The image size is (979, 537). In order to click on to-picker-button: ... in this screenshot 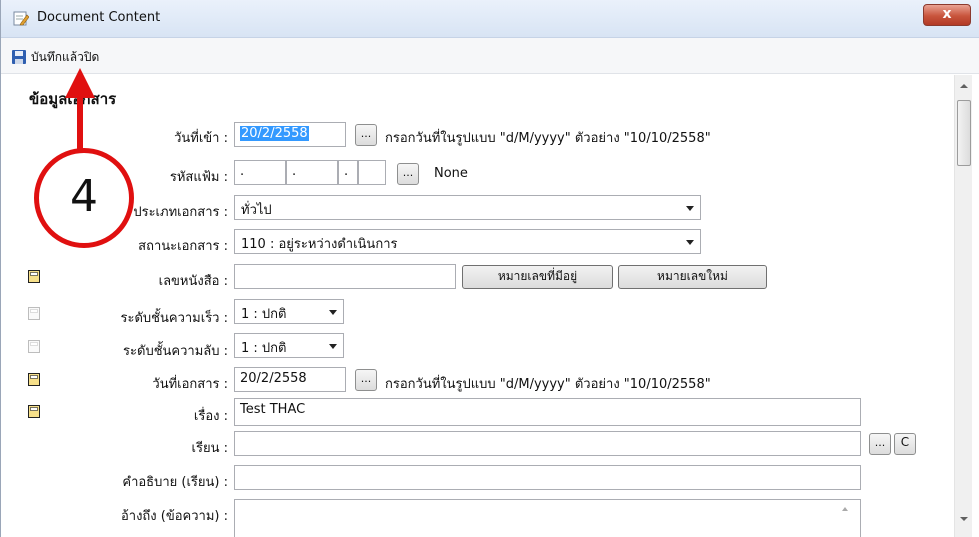, I will do `click(880, 444)`.